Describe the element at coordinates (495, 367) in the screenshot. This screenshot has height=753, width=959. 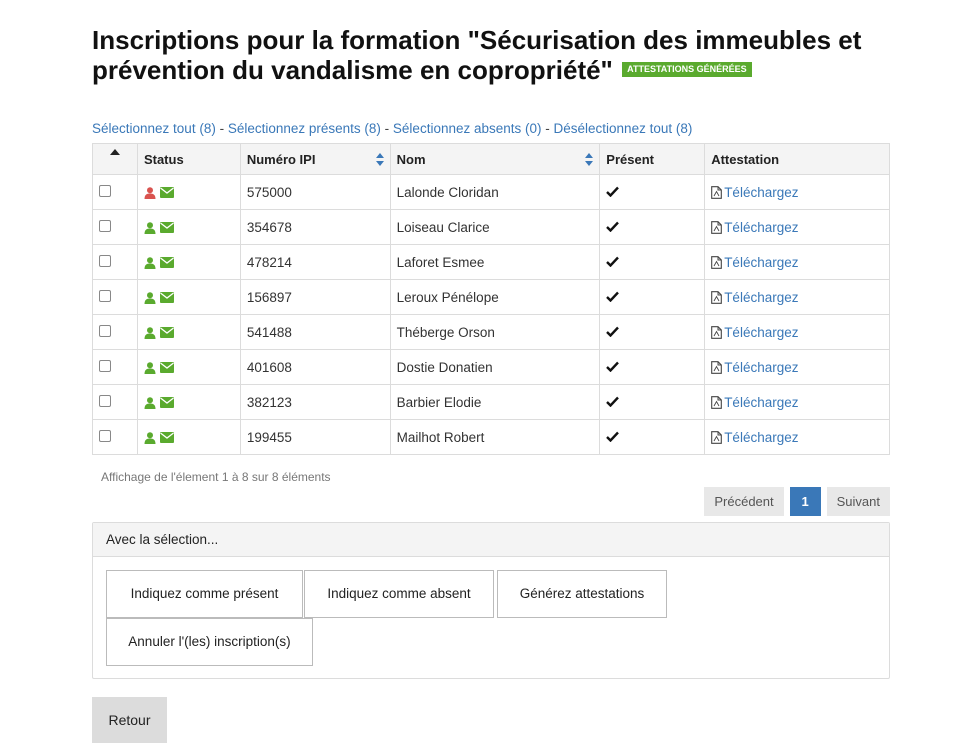
I see `name-cell: Dostie Donatien` at that location.